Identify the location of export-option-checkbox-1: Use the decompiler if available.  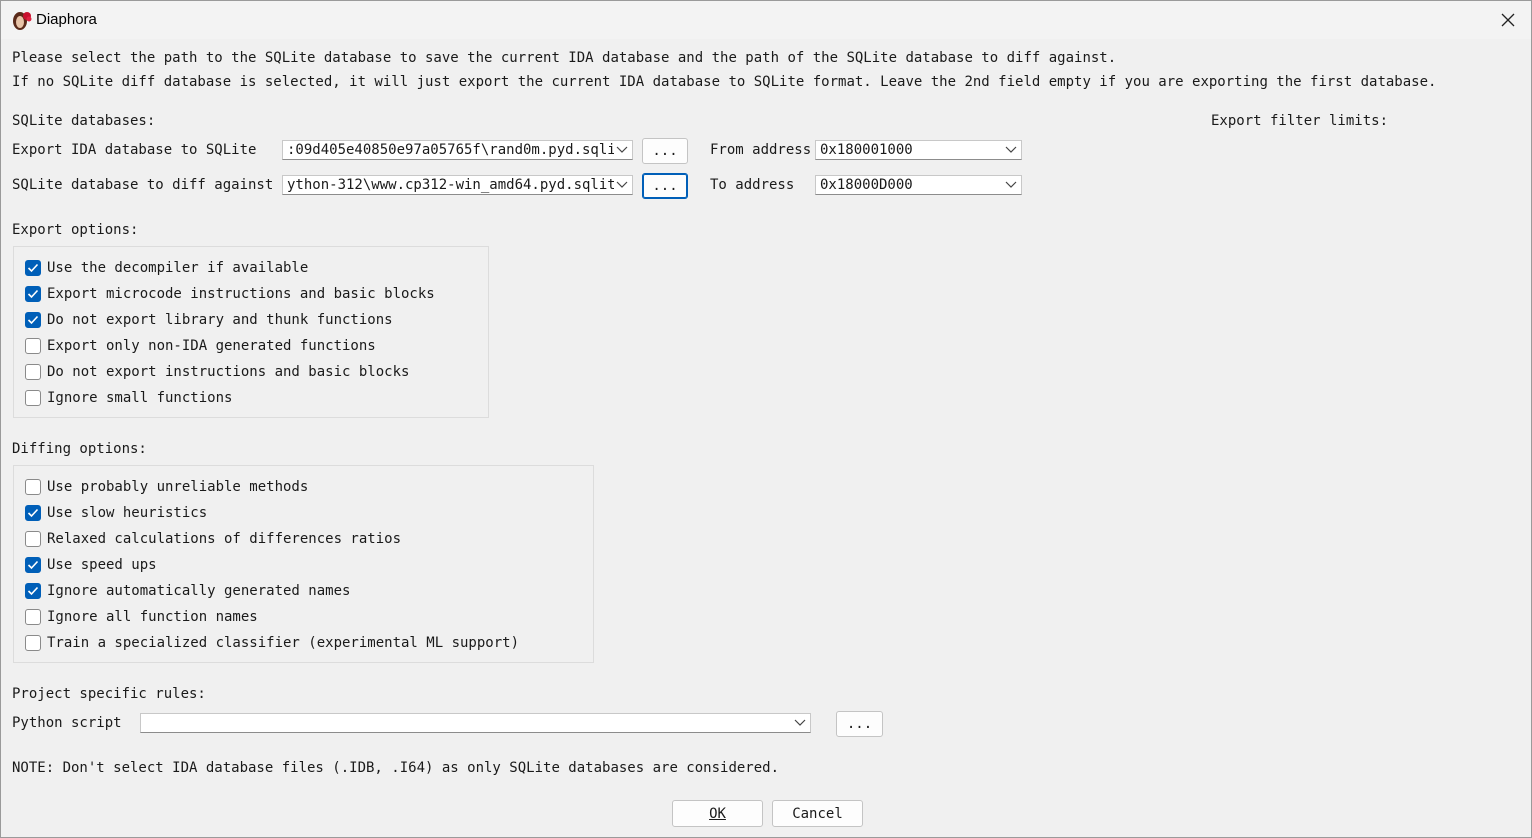
(166, 268).